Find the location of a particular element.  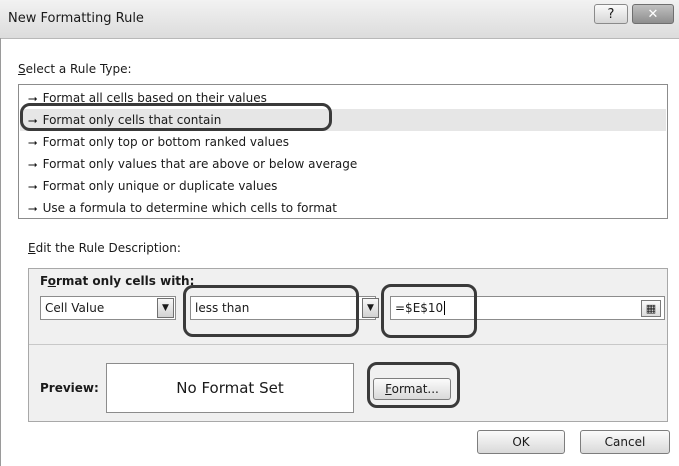

dialog-title: New Formatting Rule is located at coordinates (76, 18).